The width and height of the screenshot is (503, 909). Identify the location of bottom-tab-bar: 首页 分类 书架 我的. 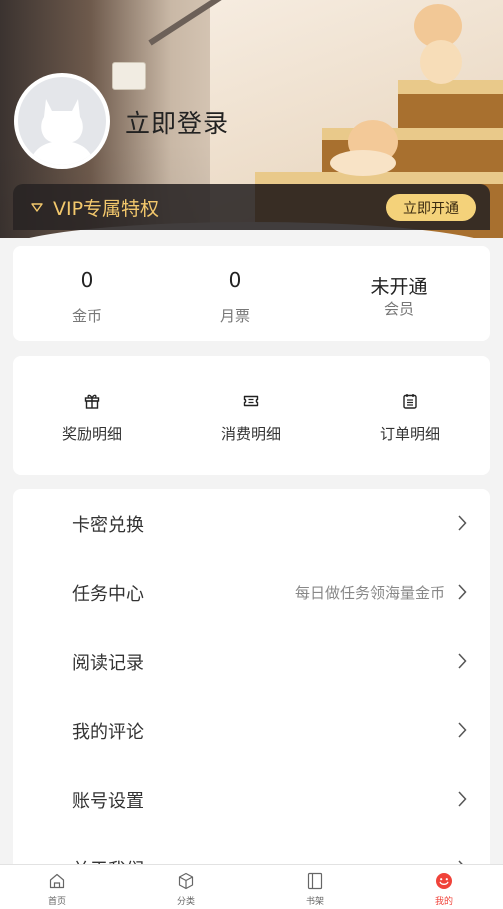
(251, 886).